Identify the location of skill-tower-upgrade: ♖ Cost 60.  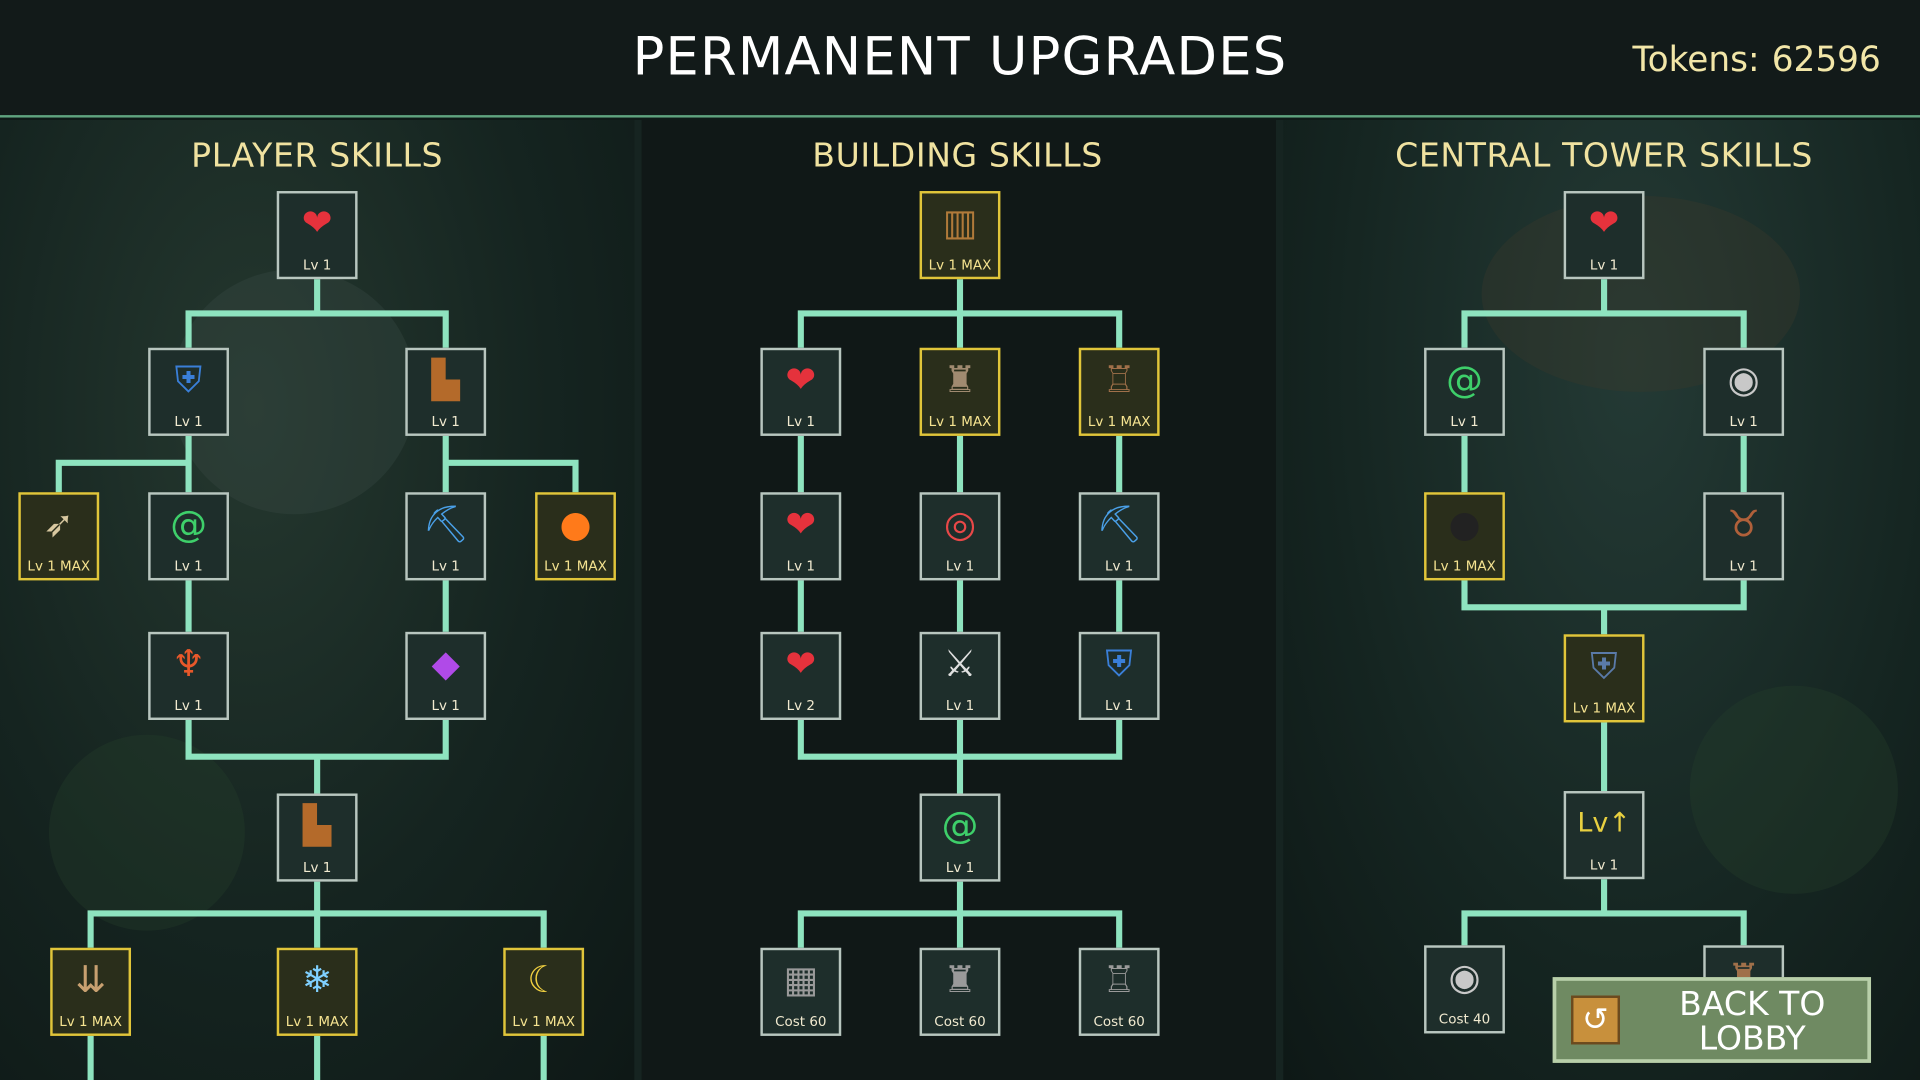
(1119, 991).